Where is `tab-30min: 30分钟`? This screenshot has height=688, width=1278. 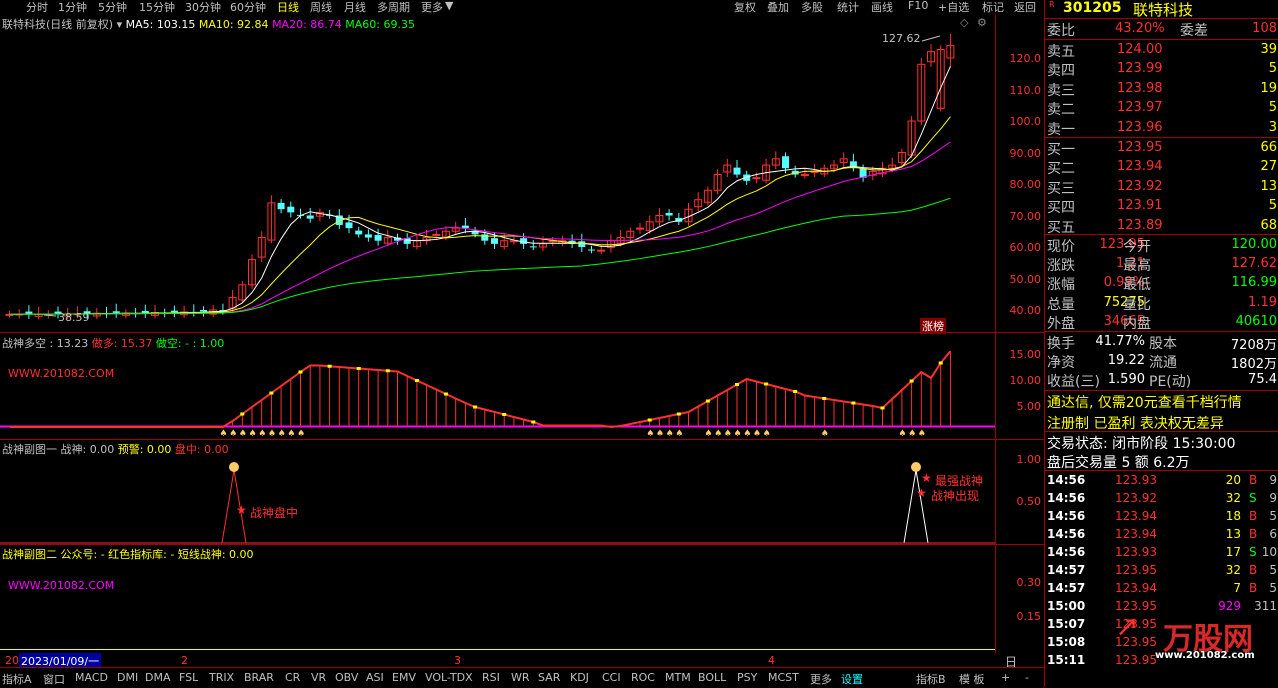 tab-30min: 30分钟 is located at coordinates (203, 7).